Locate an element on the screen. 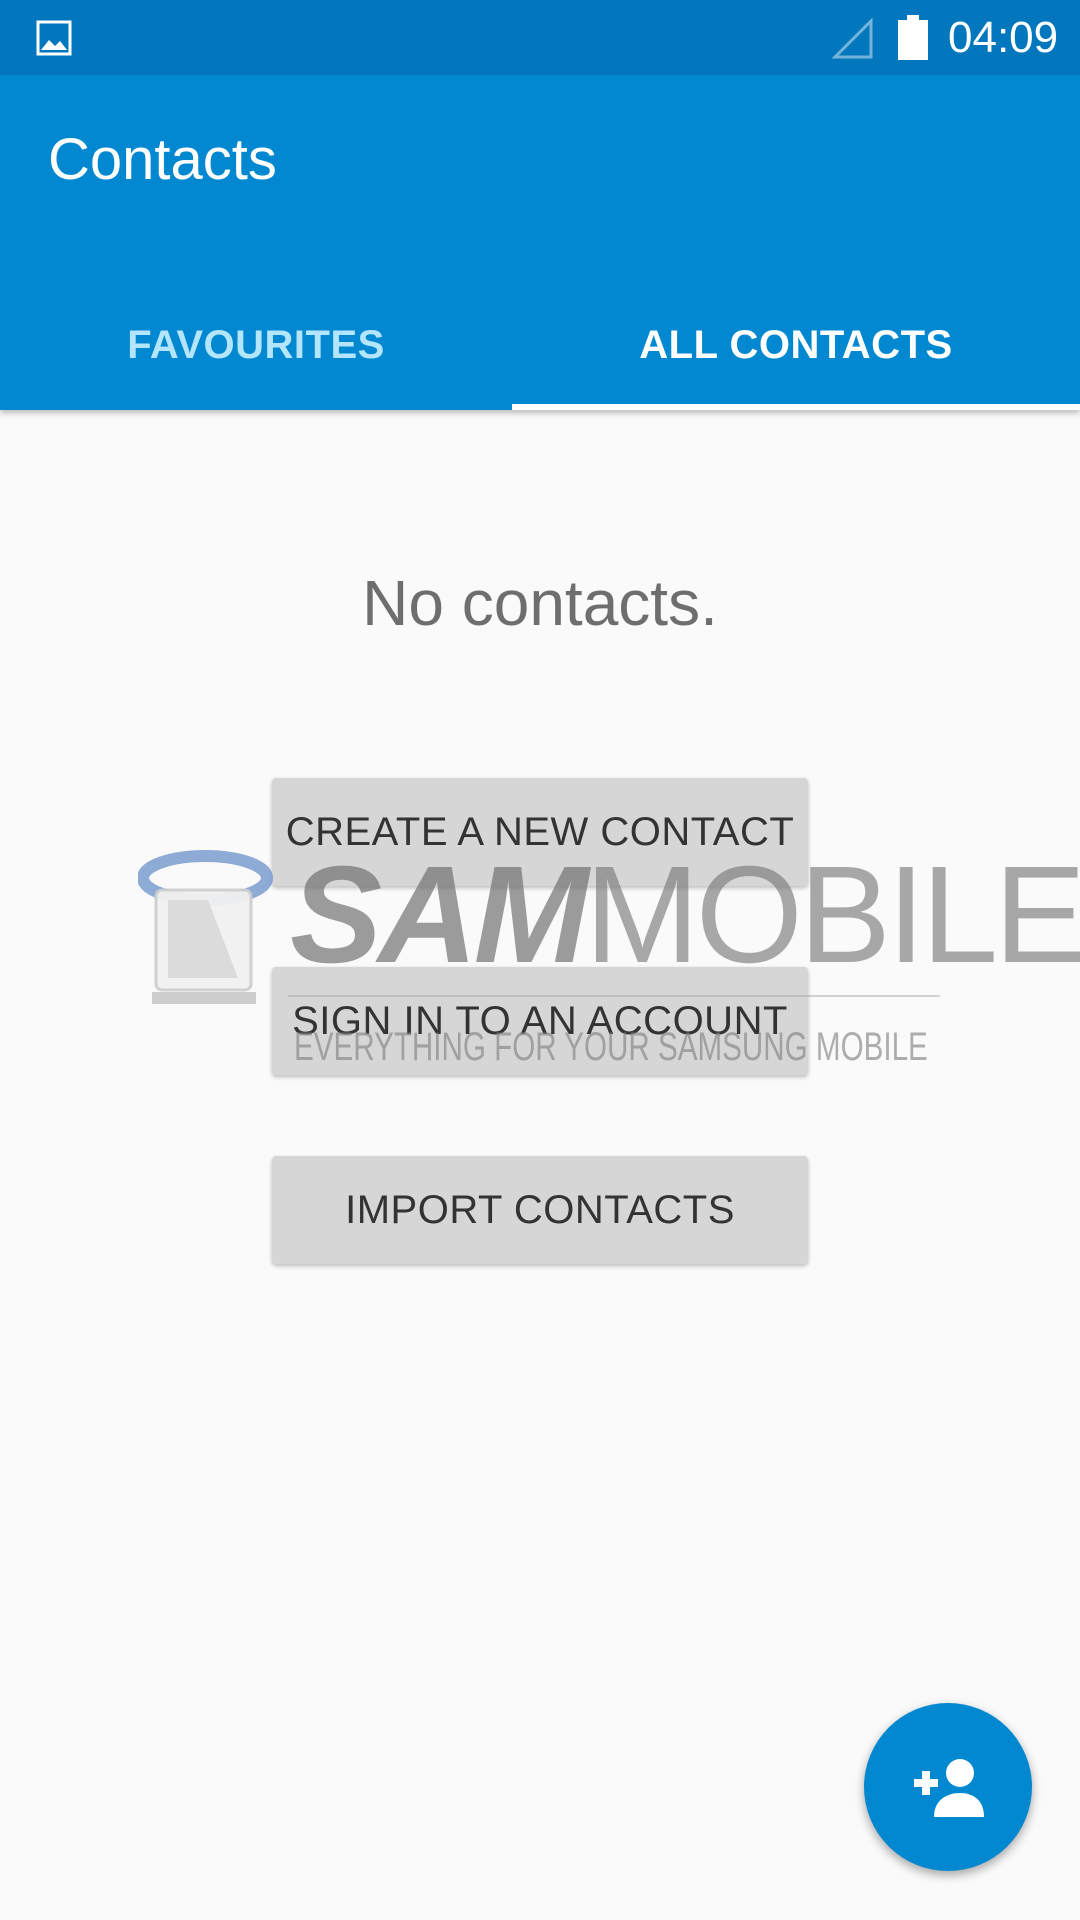 Image resolution: width=1080 pixels, height=1920 pixels. add-person-icon is located at coordinates (949, 1788).